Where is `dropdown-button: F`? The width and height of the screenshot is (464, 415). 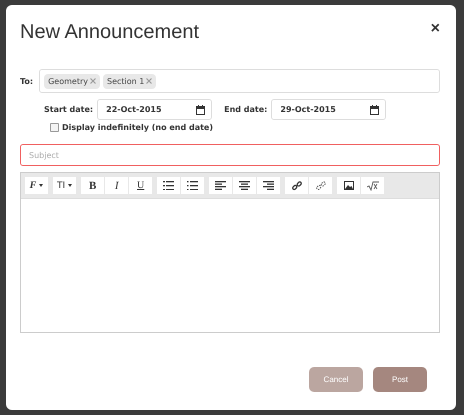
dropdown-button: F is located at coordinates (36, 185).